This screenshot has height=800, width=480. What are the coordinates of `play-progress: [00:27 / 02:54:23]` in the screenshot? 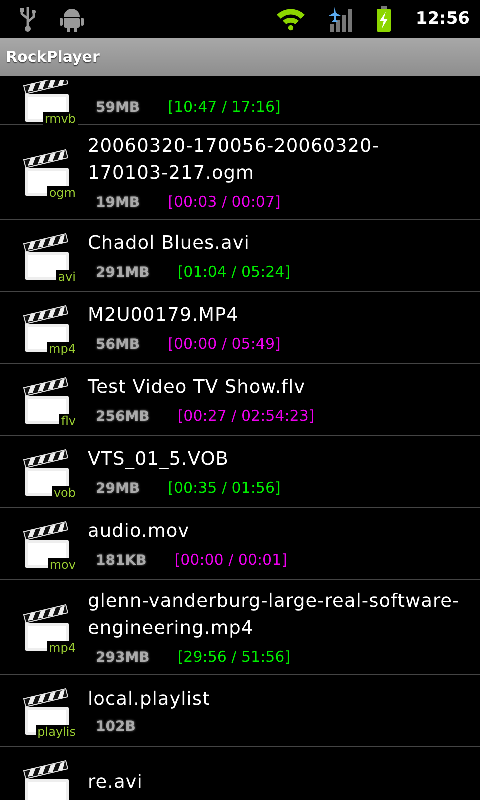 It's located at (246, 416).